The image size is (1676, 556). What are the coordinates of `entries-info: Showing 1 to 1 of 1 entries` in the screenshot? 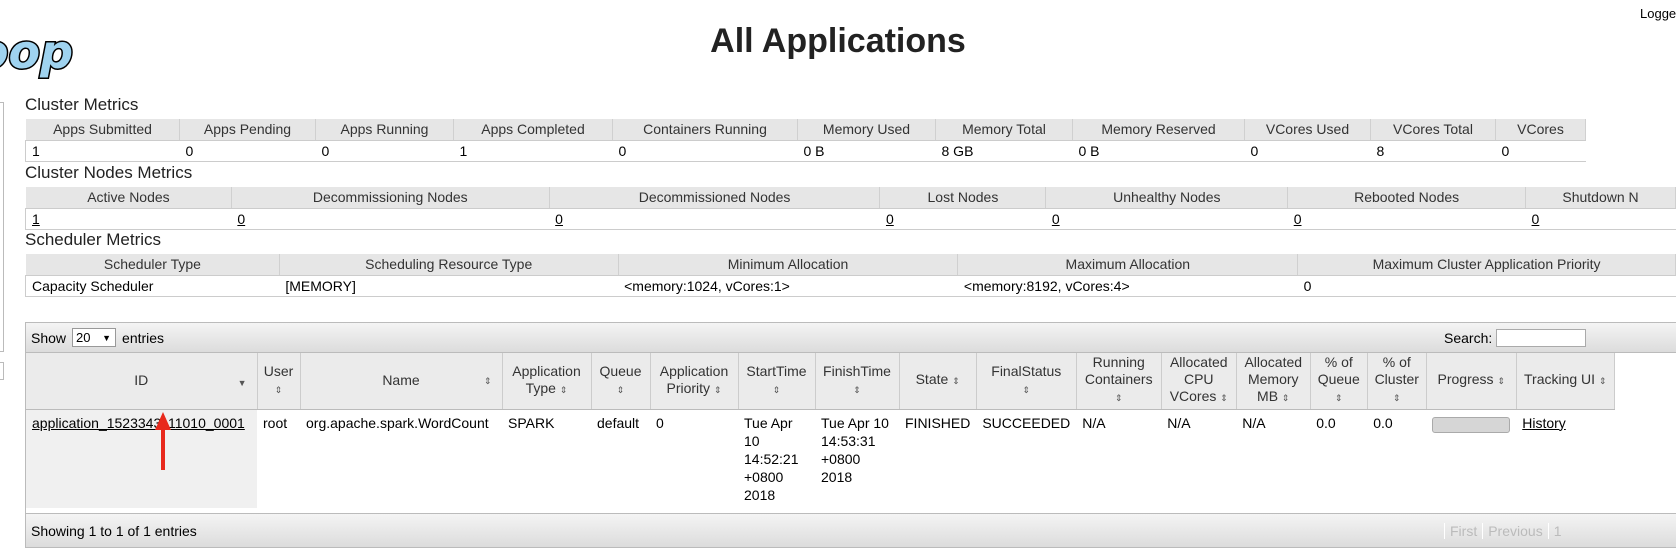 It's located at (114, 530).